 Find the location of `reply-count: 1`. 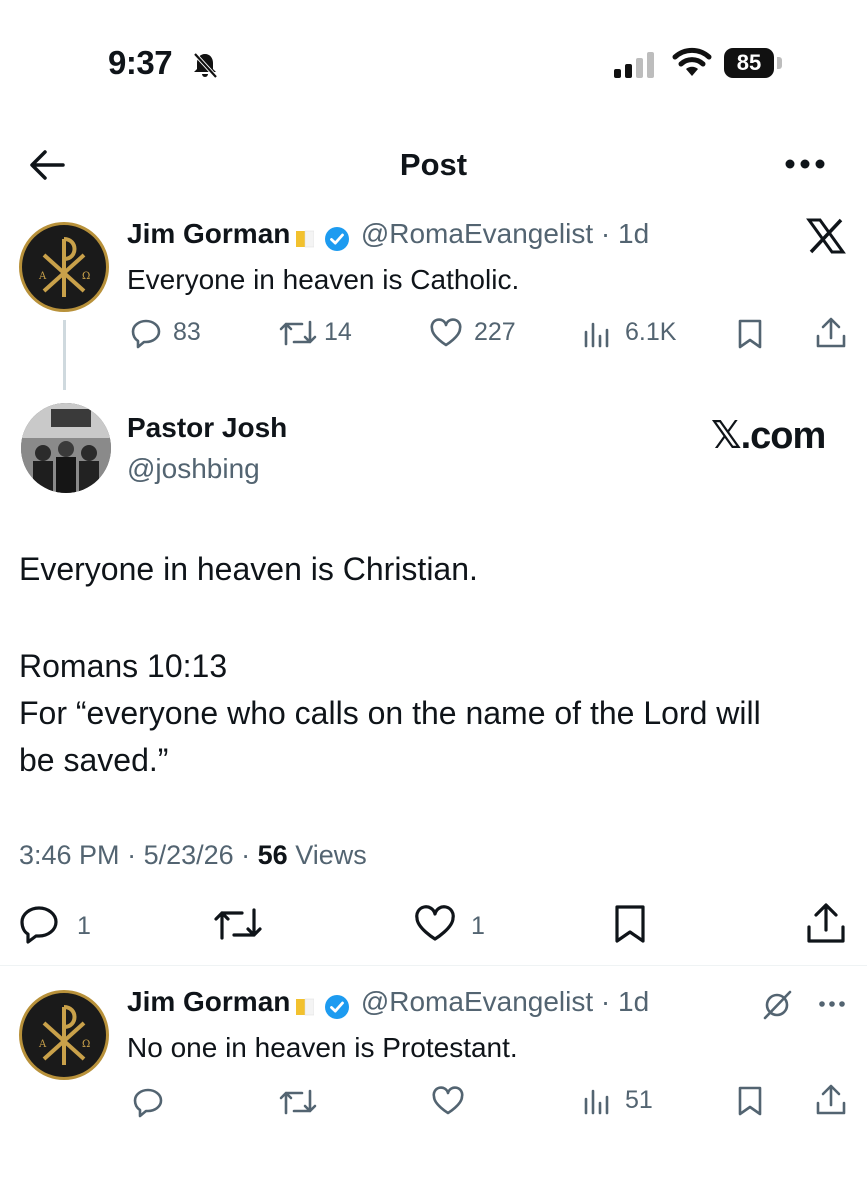

reply-count: 1 is located at coordinates (84, 926).